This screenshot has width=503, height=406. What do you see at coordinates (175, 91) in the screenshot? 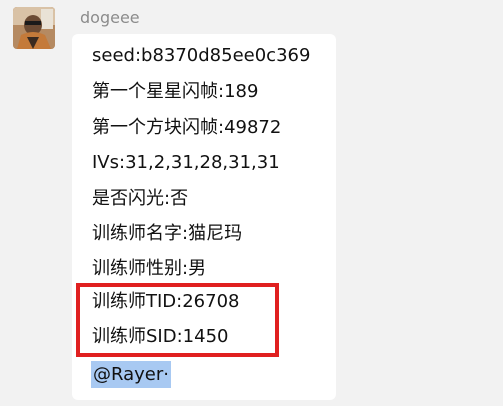
I see `message-line-star-frame: 第一个星星闪帧:189` at bounding box center [175, 91].